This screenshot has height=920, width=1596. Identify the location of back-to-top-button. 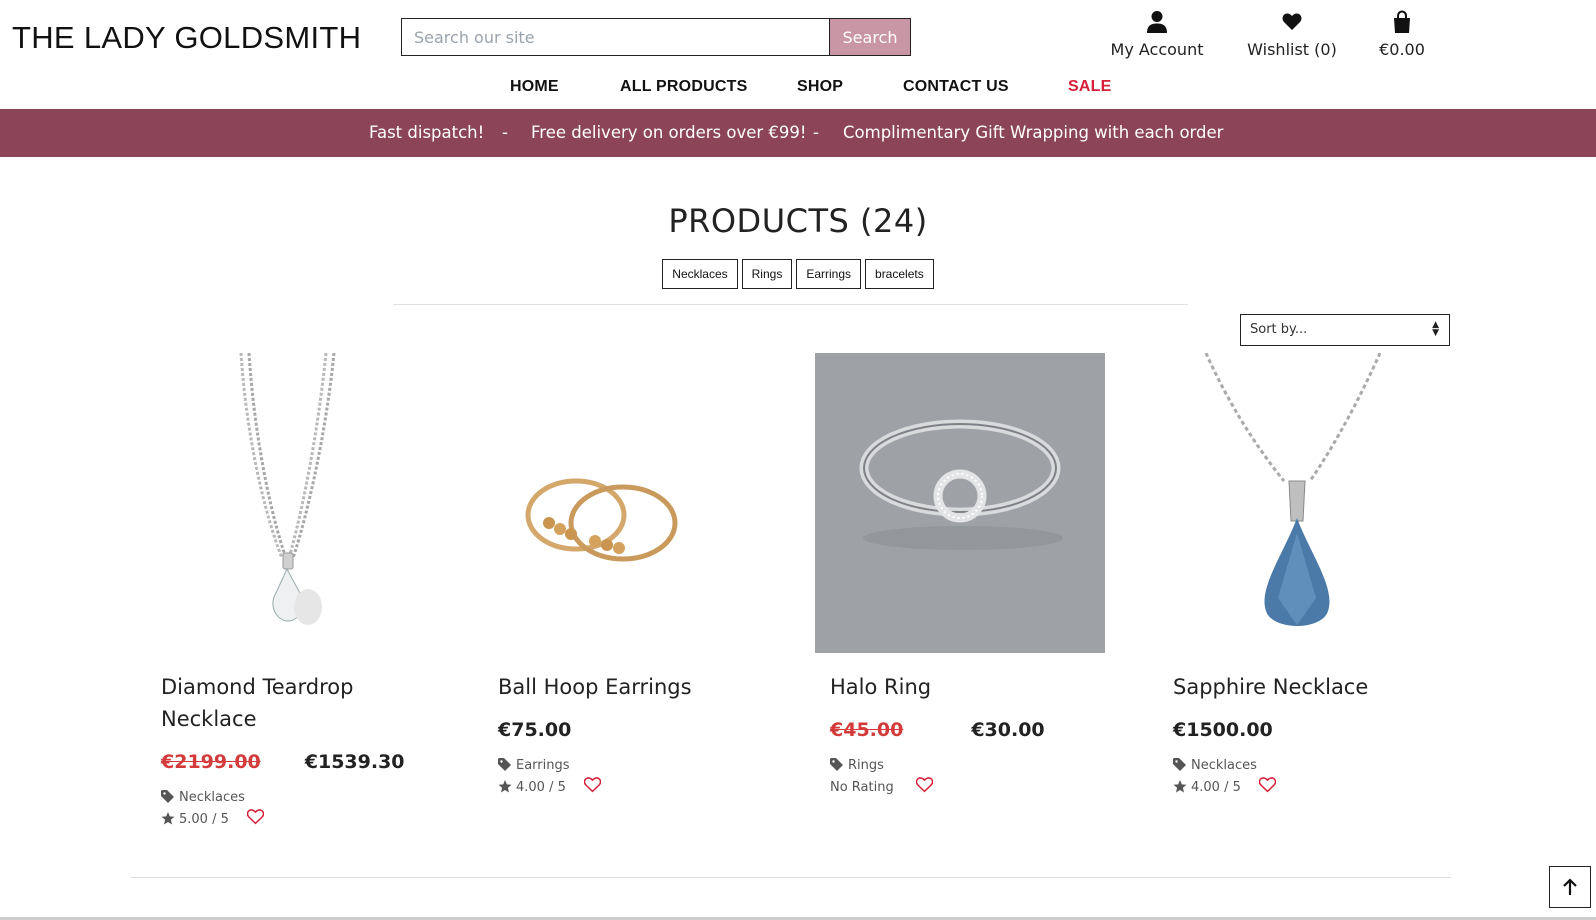
(1570, 887).